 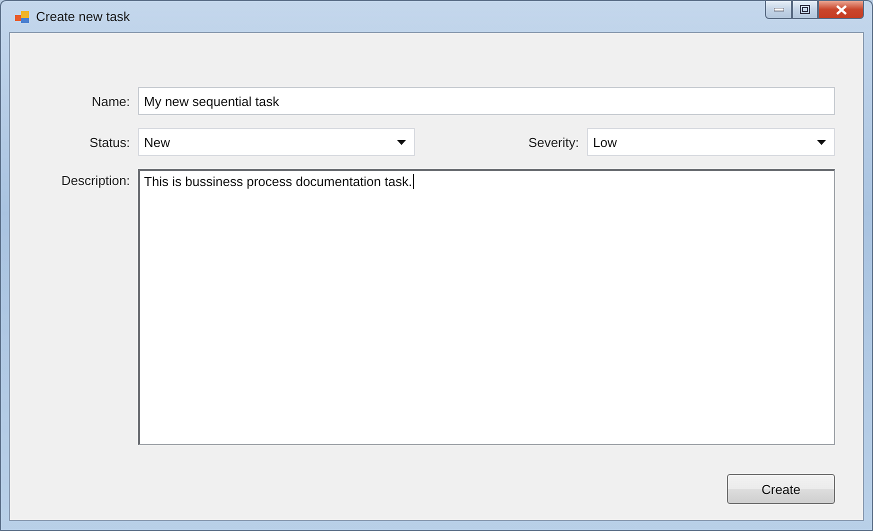 I want to click on severity-dropdown: Low, so click(x=711, y=142).